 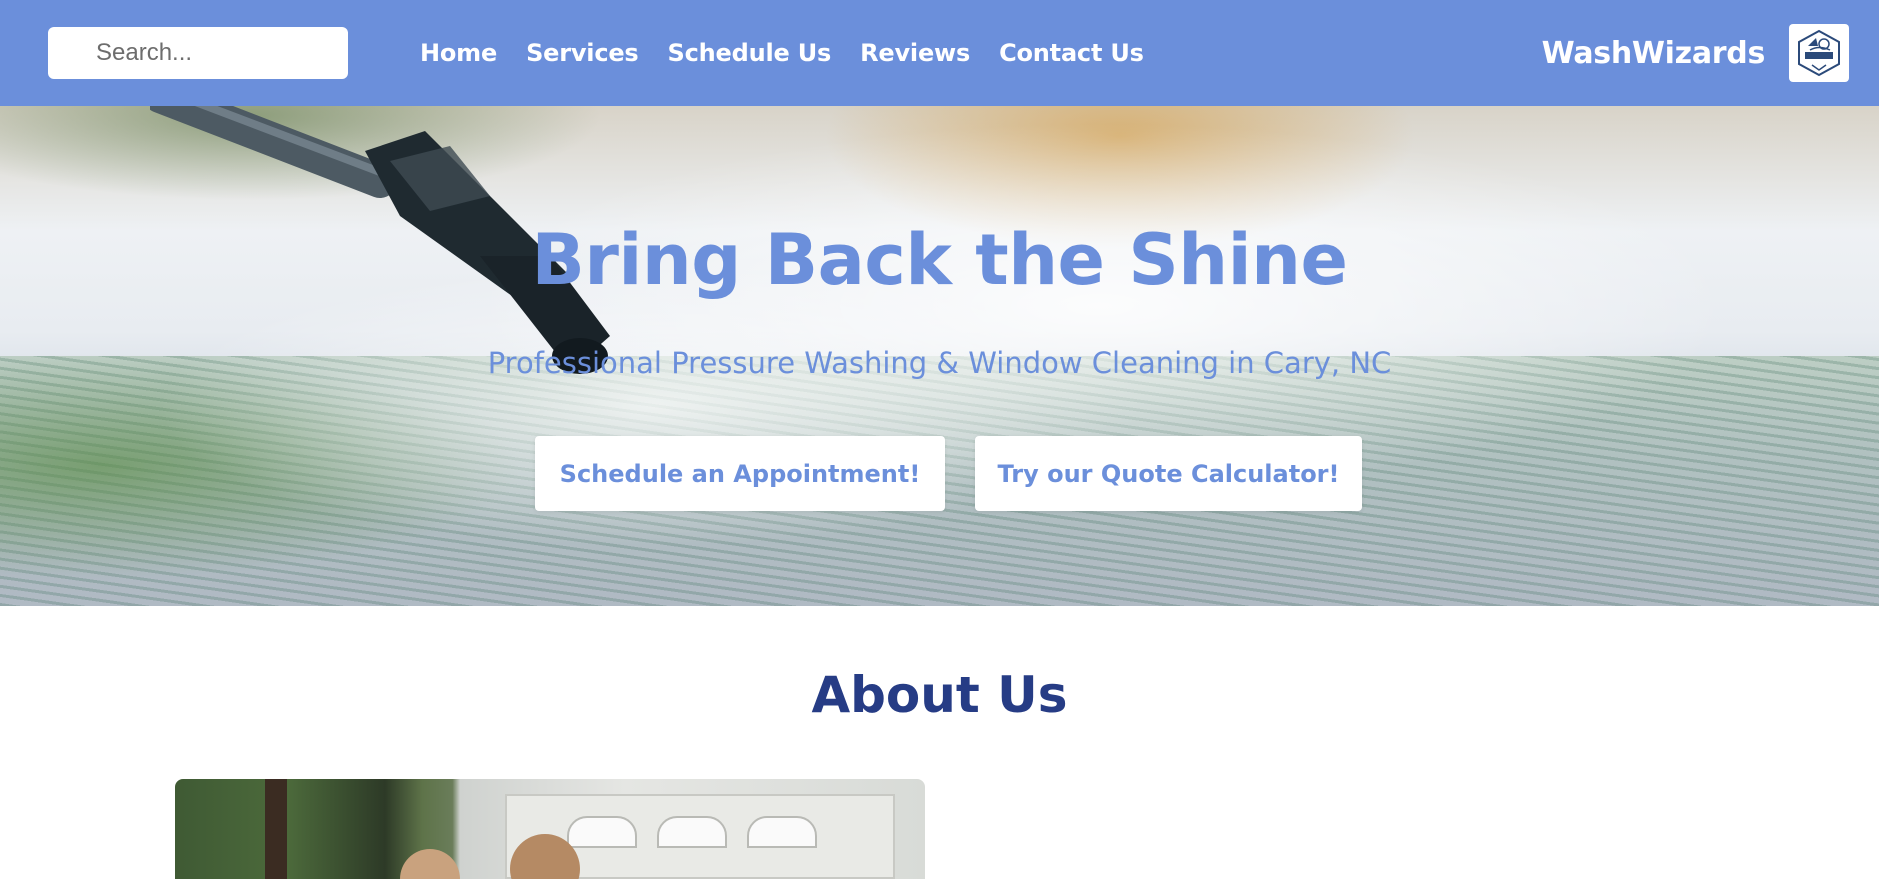 What do you see at coordinates (550, 829) in the screenshot?
I see `about-team-photo` at bounding box center [550, 829].